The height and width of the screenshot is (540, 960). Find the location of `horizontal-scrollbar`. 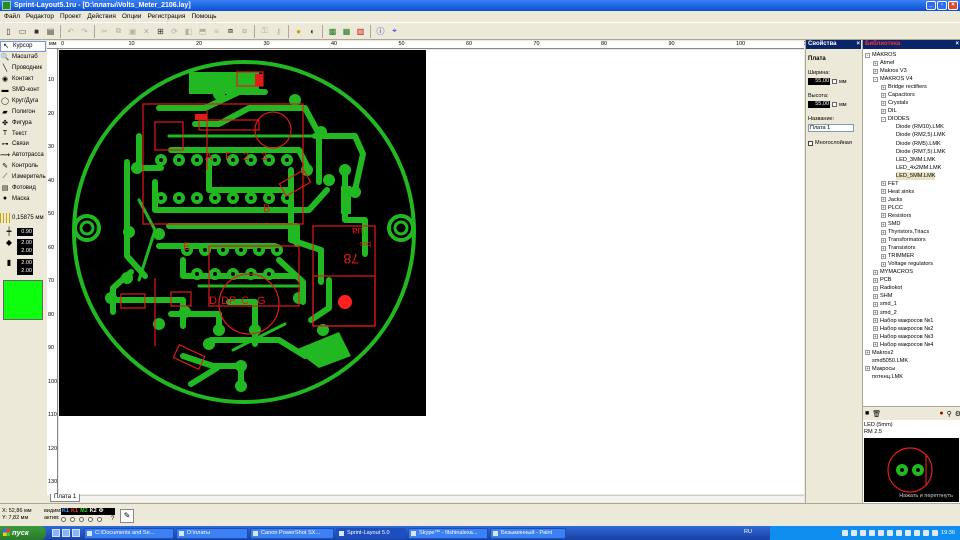

horizontal-scrollbar is located at coordinates (442, 498).